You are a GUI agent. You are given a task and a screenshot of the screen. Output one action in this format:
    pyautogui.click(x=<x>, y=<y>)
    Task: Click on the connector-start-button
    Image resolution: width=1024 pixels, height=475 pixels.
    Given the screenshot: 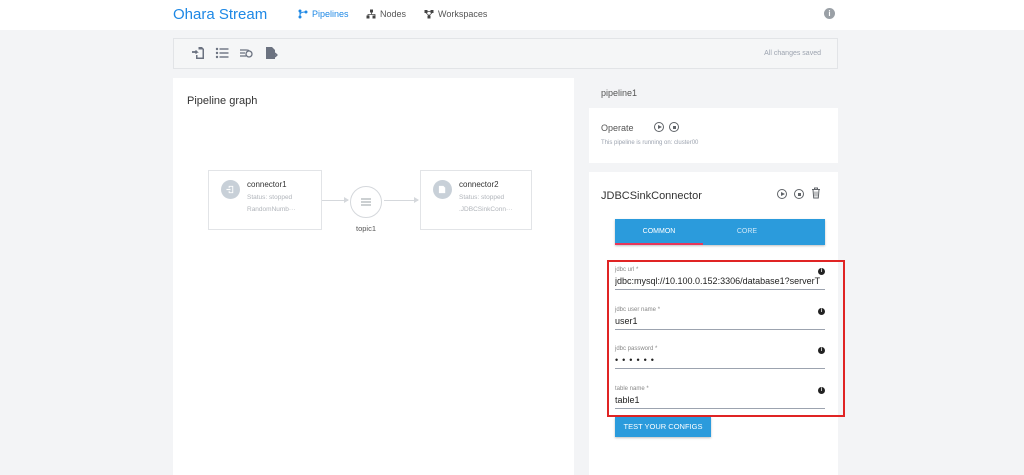 What is the action you would take?
    pyautogui.click(x=782, y=194)
    